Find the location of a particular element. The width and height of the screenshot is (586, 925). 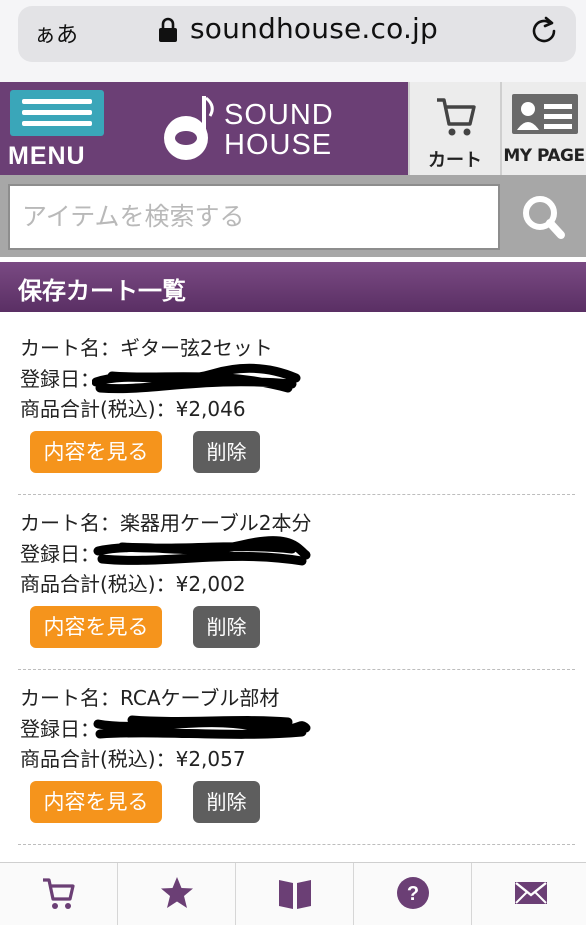

mypage-icon is located at coordinates (545, 114).